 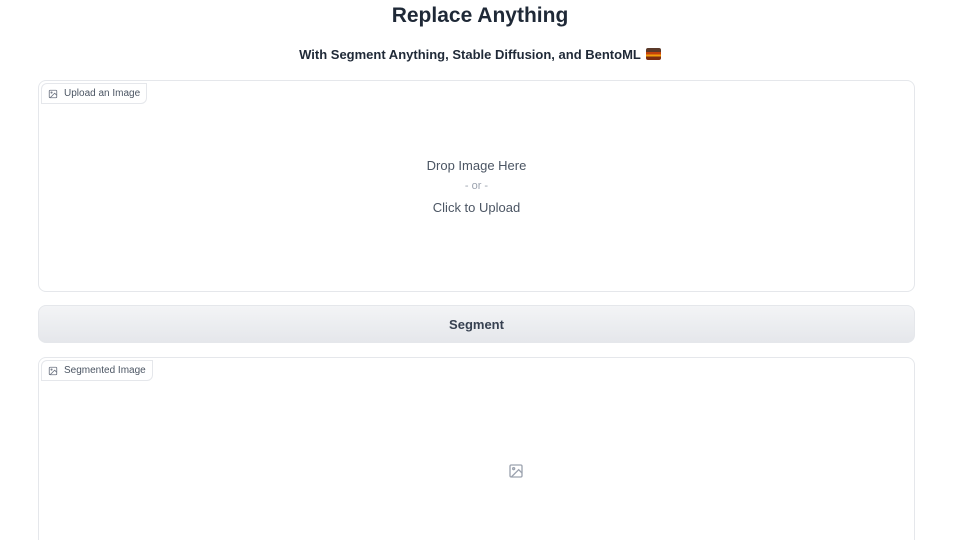 I want to click on drop-image-text: Drop Image Here, so click(x=476, y=165).